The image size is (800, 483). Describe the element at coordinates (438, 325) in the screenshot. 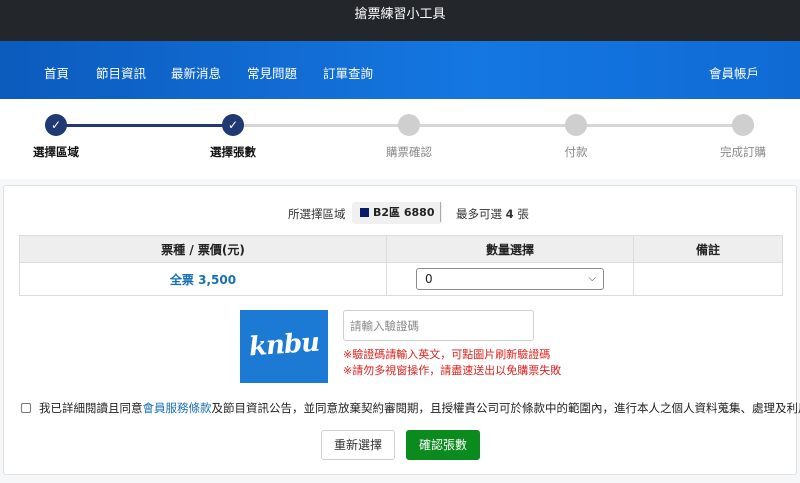

I see `captcha-input` at that location.